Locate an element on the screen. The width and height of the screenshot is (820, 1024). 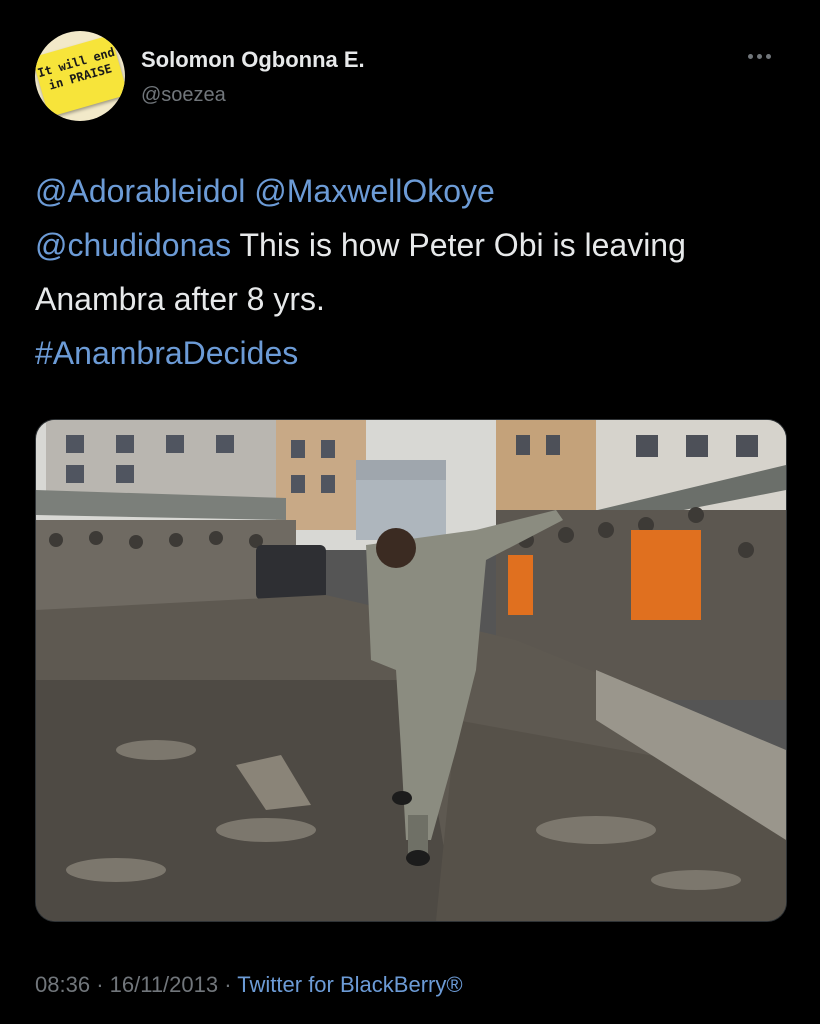
tweet-time: 08:36 is located at coordinates (62, 984).